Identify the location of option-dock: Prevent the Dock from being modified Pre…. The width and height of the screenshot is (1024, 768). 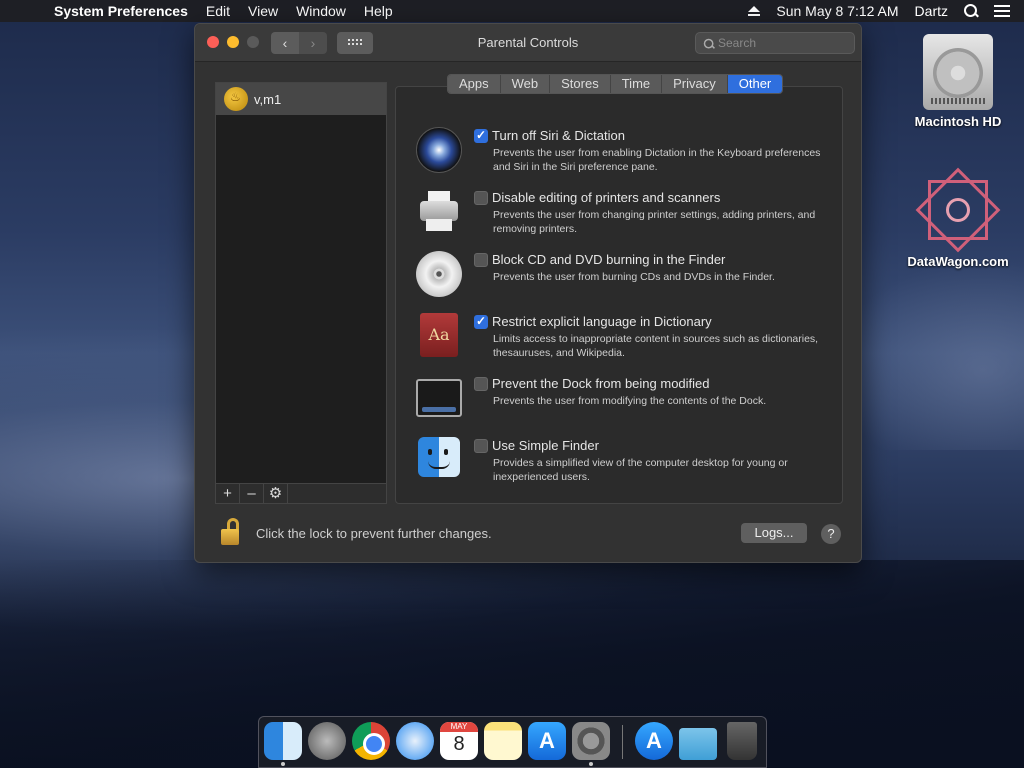
(626, 403).